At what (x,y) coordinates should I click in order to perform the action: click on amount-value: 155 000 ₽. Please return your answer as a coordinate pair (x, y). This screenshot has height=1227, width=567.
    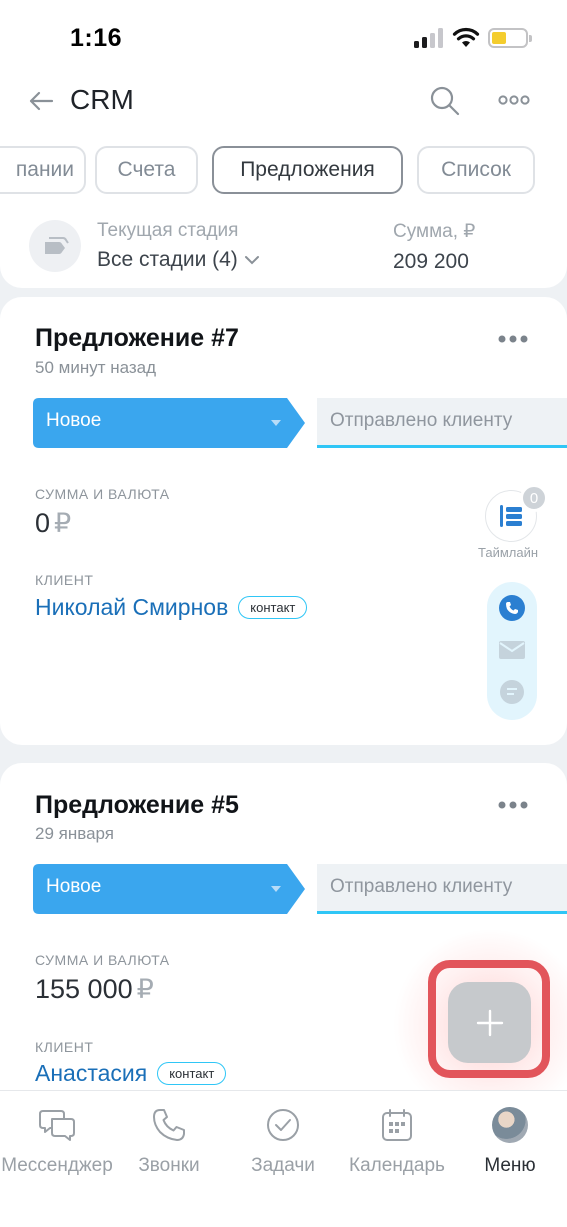
    Looking at the image, I should click on (94, 989).